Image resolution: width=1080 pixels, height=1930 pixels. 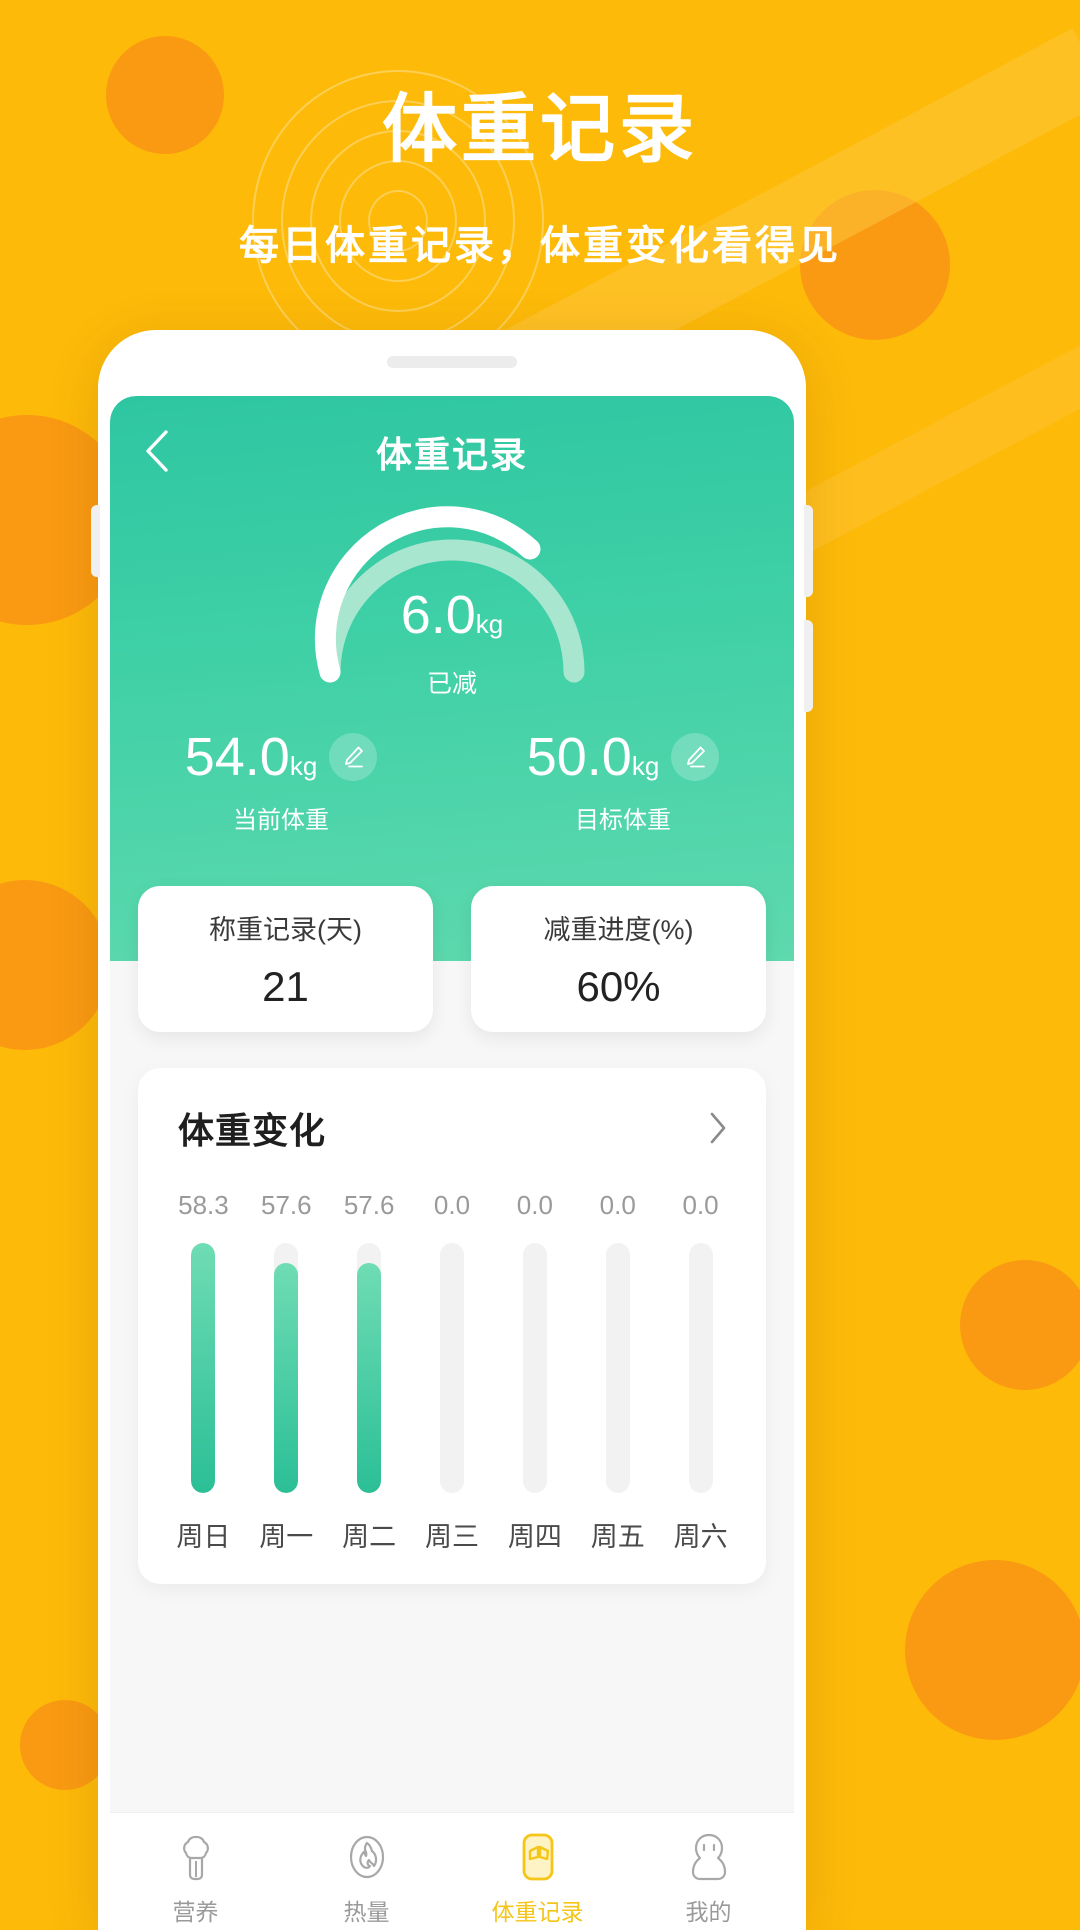 What do you see at coordinates (708, 1912) in the screenshot?
I see `tab-label: 我的` at bounding box center [708, 1912].